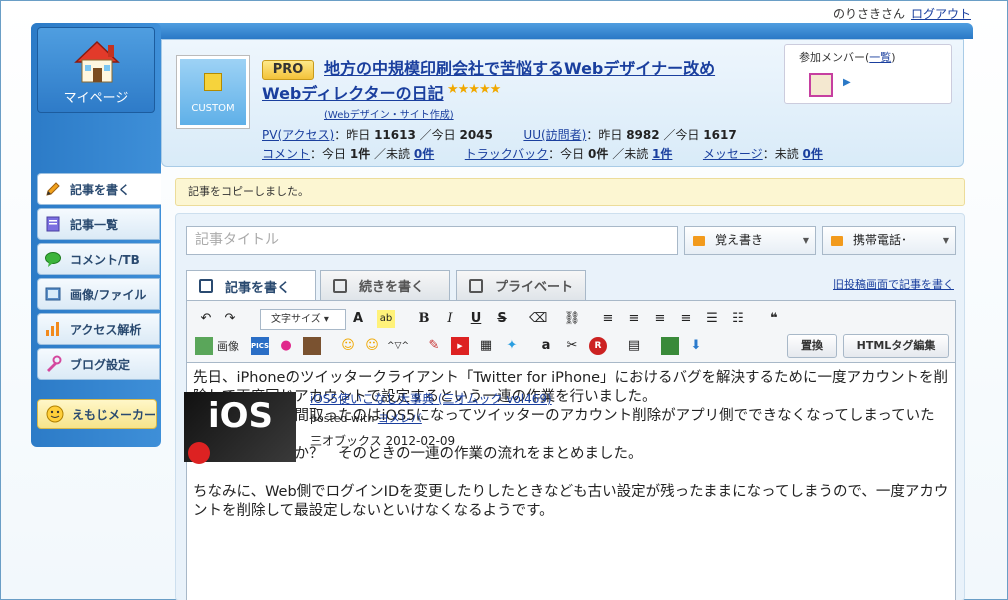 The width and height of the screenshot is (1008, 600). Describe the element at coordinates (418, 454) in the screenshot. I see `body-paragraph: ではどうするのか？ そのときの一連の作業の流れをまとめました。` at that location.